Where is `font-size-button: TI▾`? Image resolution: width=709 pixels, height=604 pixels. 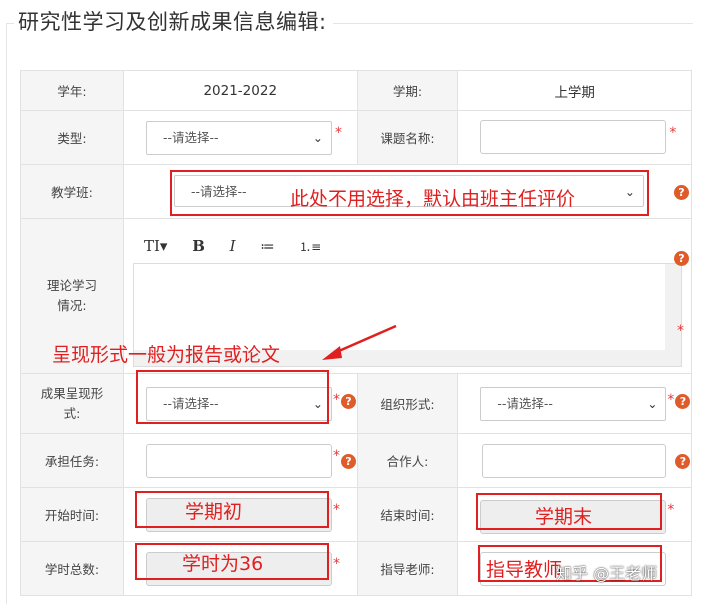 font-size-button: TI▾ is located at coordinates (155, 246).